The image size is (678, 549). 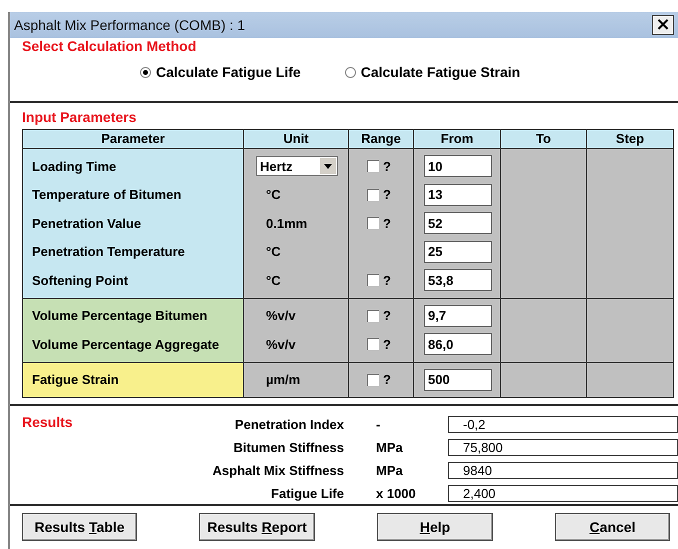 What do you see at coordinates (257, 527) in the screenshot?
I see `dialog-button: Results Report` at bounding box center [257, 527].